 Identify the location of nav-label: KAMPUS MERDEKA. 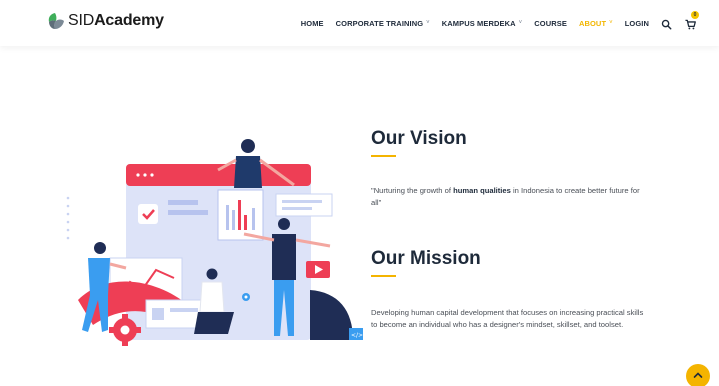
(478, 23).